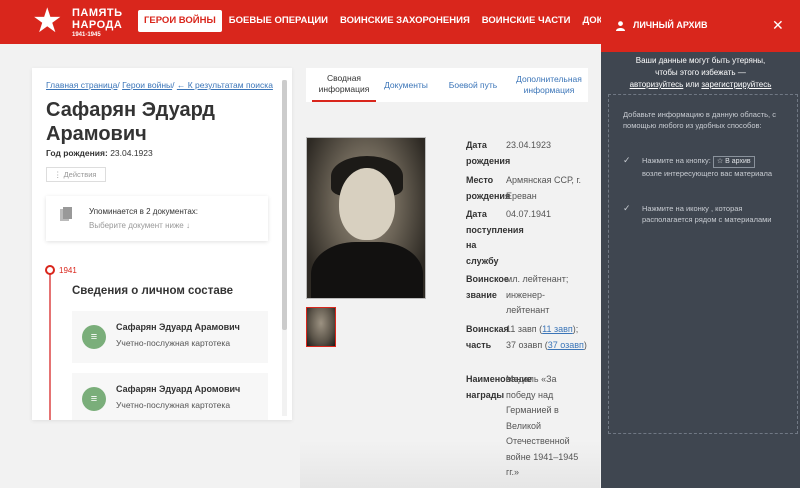 The width and height of the screenshot is (800, 488). I want to click on tab-summary: Сводная информация, so click(344, 85).